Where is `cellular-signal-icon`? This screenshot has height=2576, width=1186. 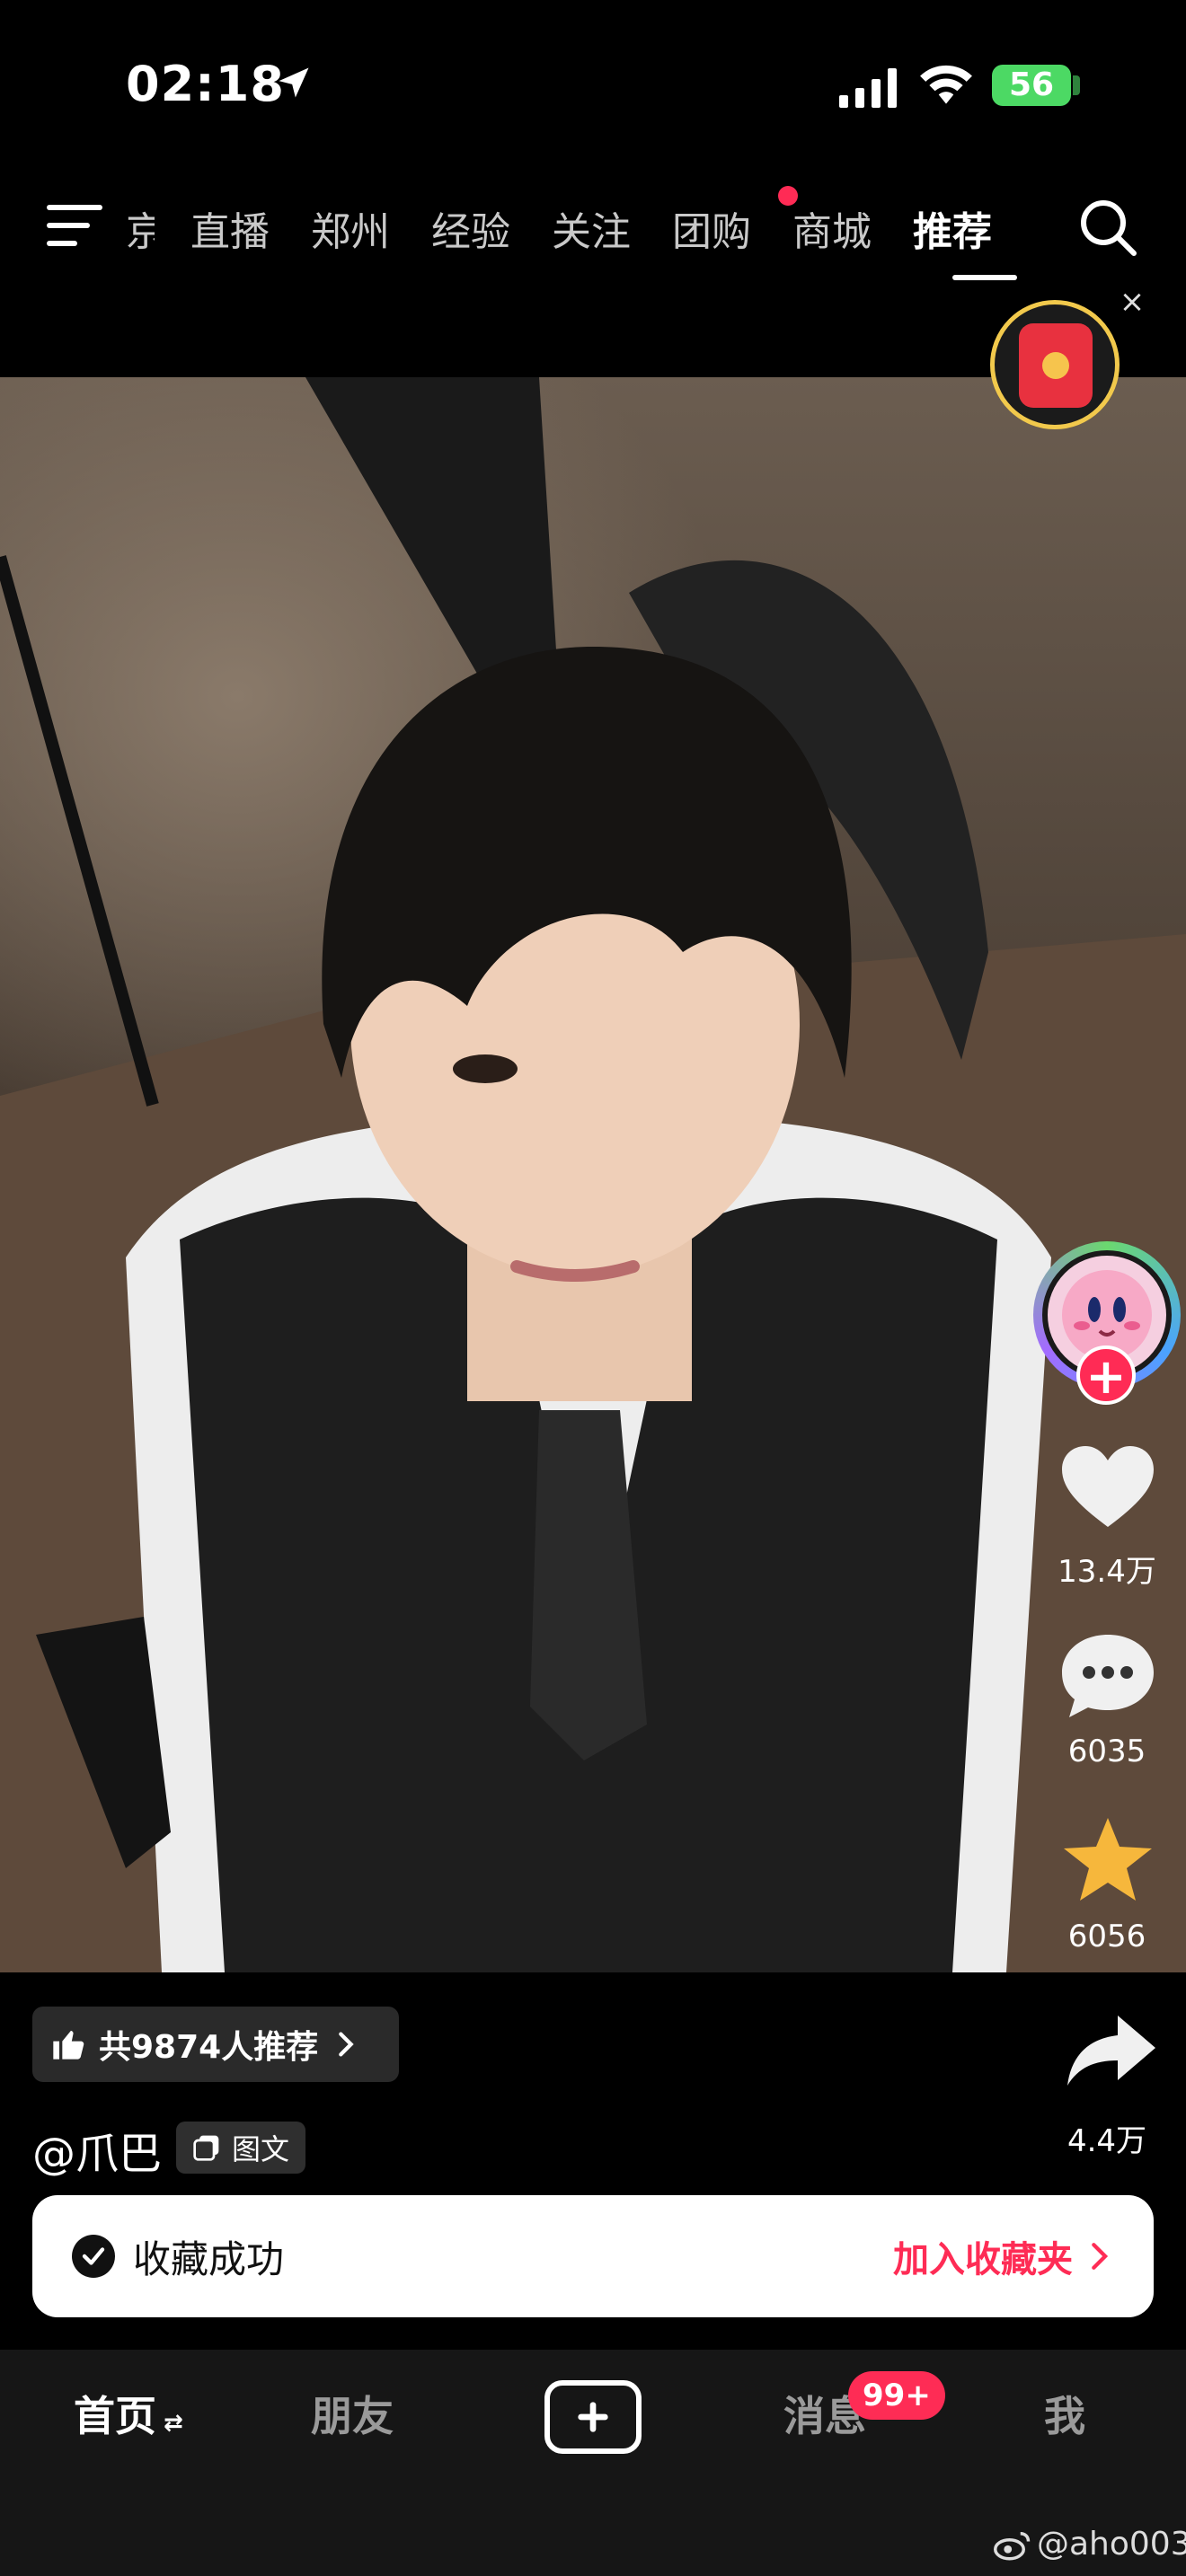 cellular-signal-icon is located at coordinates (868, 88).